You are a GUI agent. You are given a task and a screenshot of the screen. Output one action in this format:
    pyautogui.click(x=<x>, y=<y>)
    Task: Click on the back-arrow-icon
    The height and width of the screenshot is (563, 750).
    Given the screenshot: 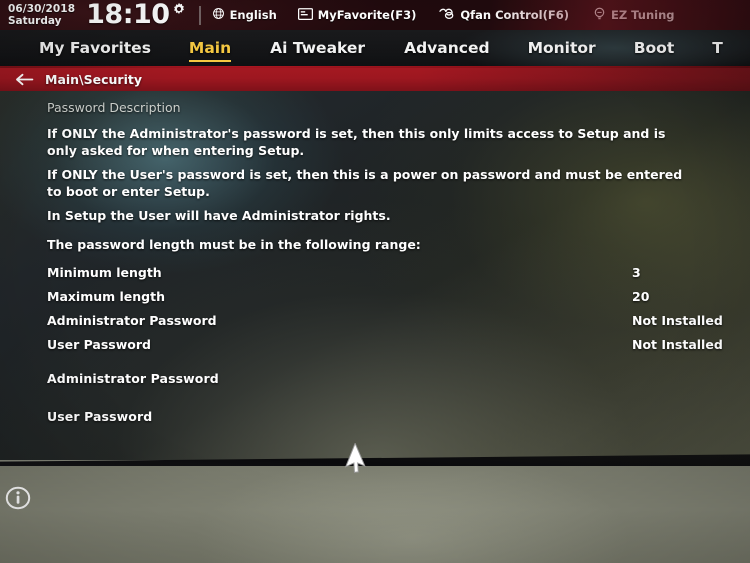 What is the action you would take?
    pyautogui.click(x=24, y=79)
    